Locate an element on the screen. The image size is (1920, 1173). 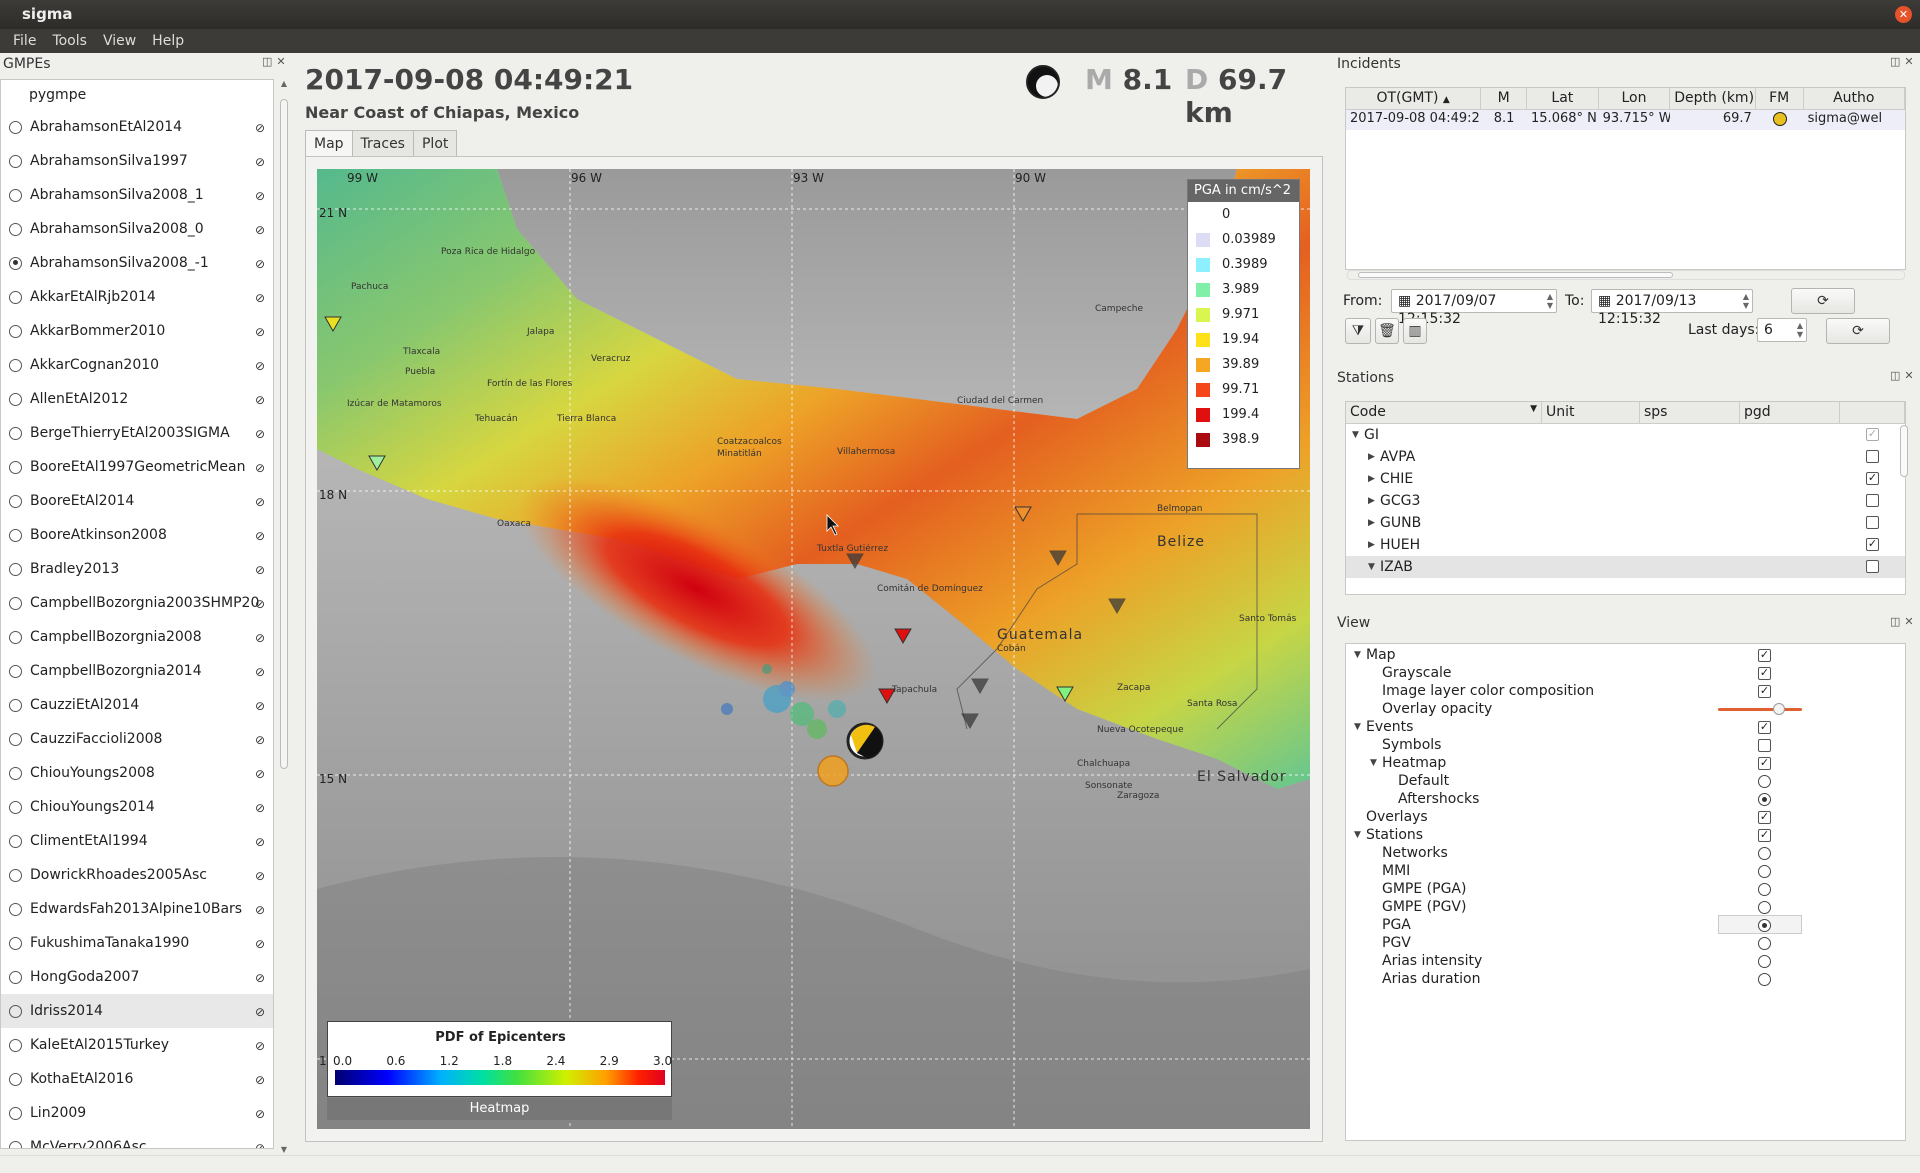
gmpe-item: AbrahamsonEtAl2014 ⊘ is located at coordinates (137, 127).